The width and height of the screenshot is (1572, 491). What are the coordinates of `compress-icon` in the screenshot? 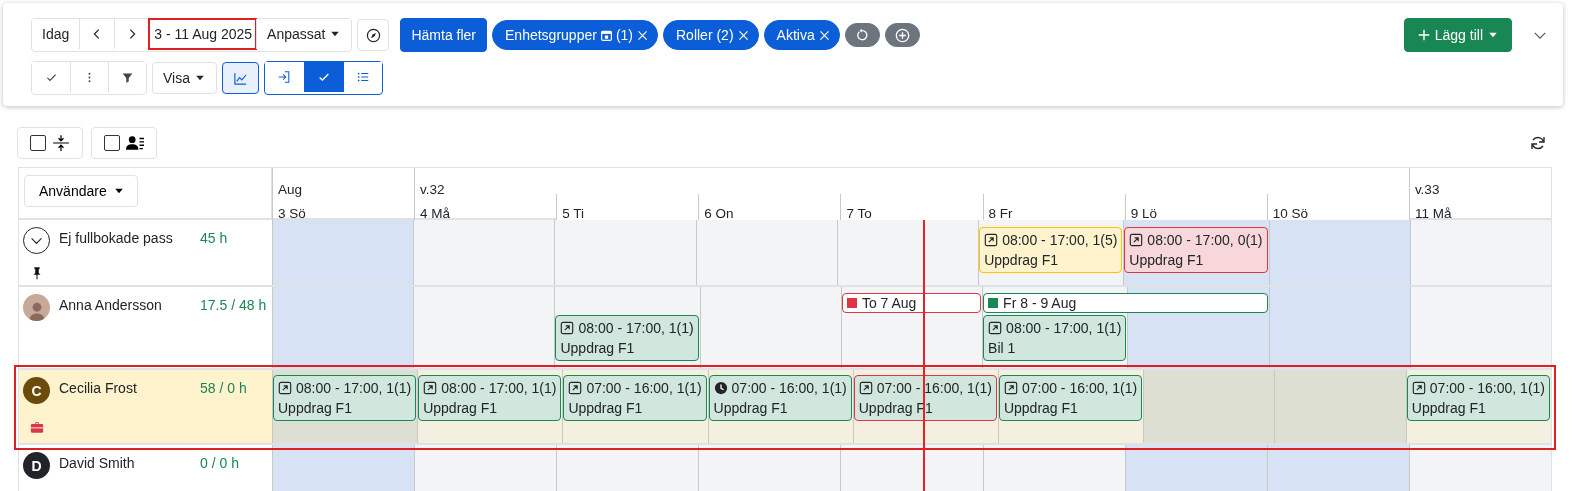 It's located at (61, 143).